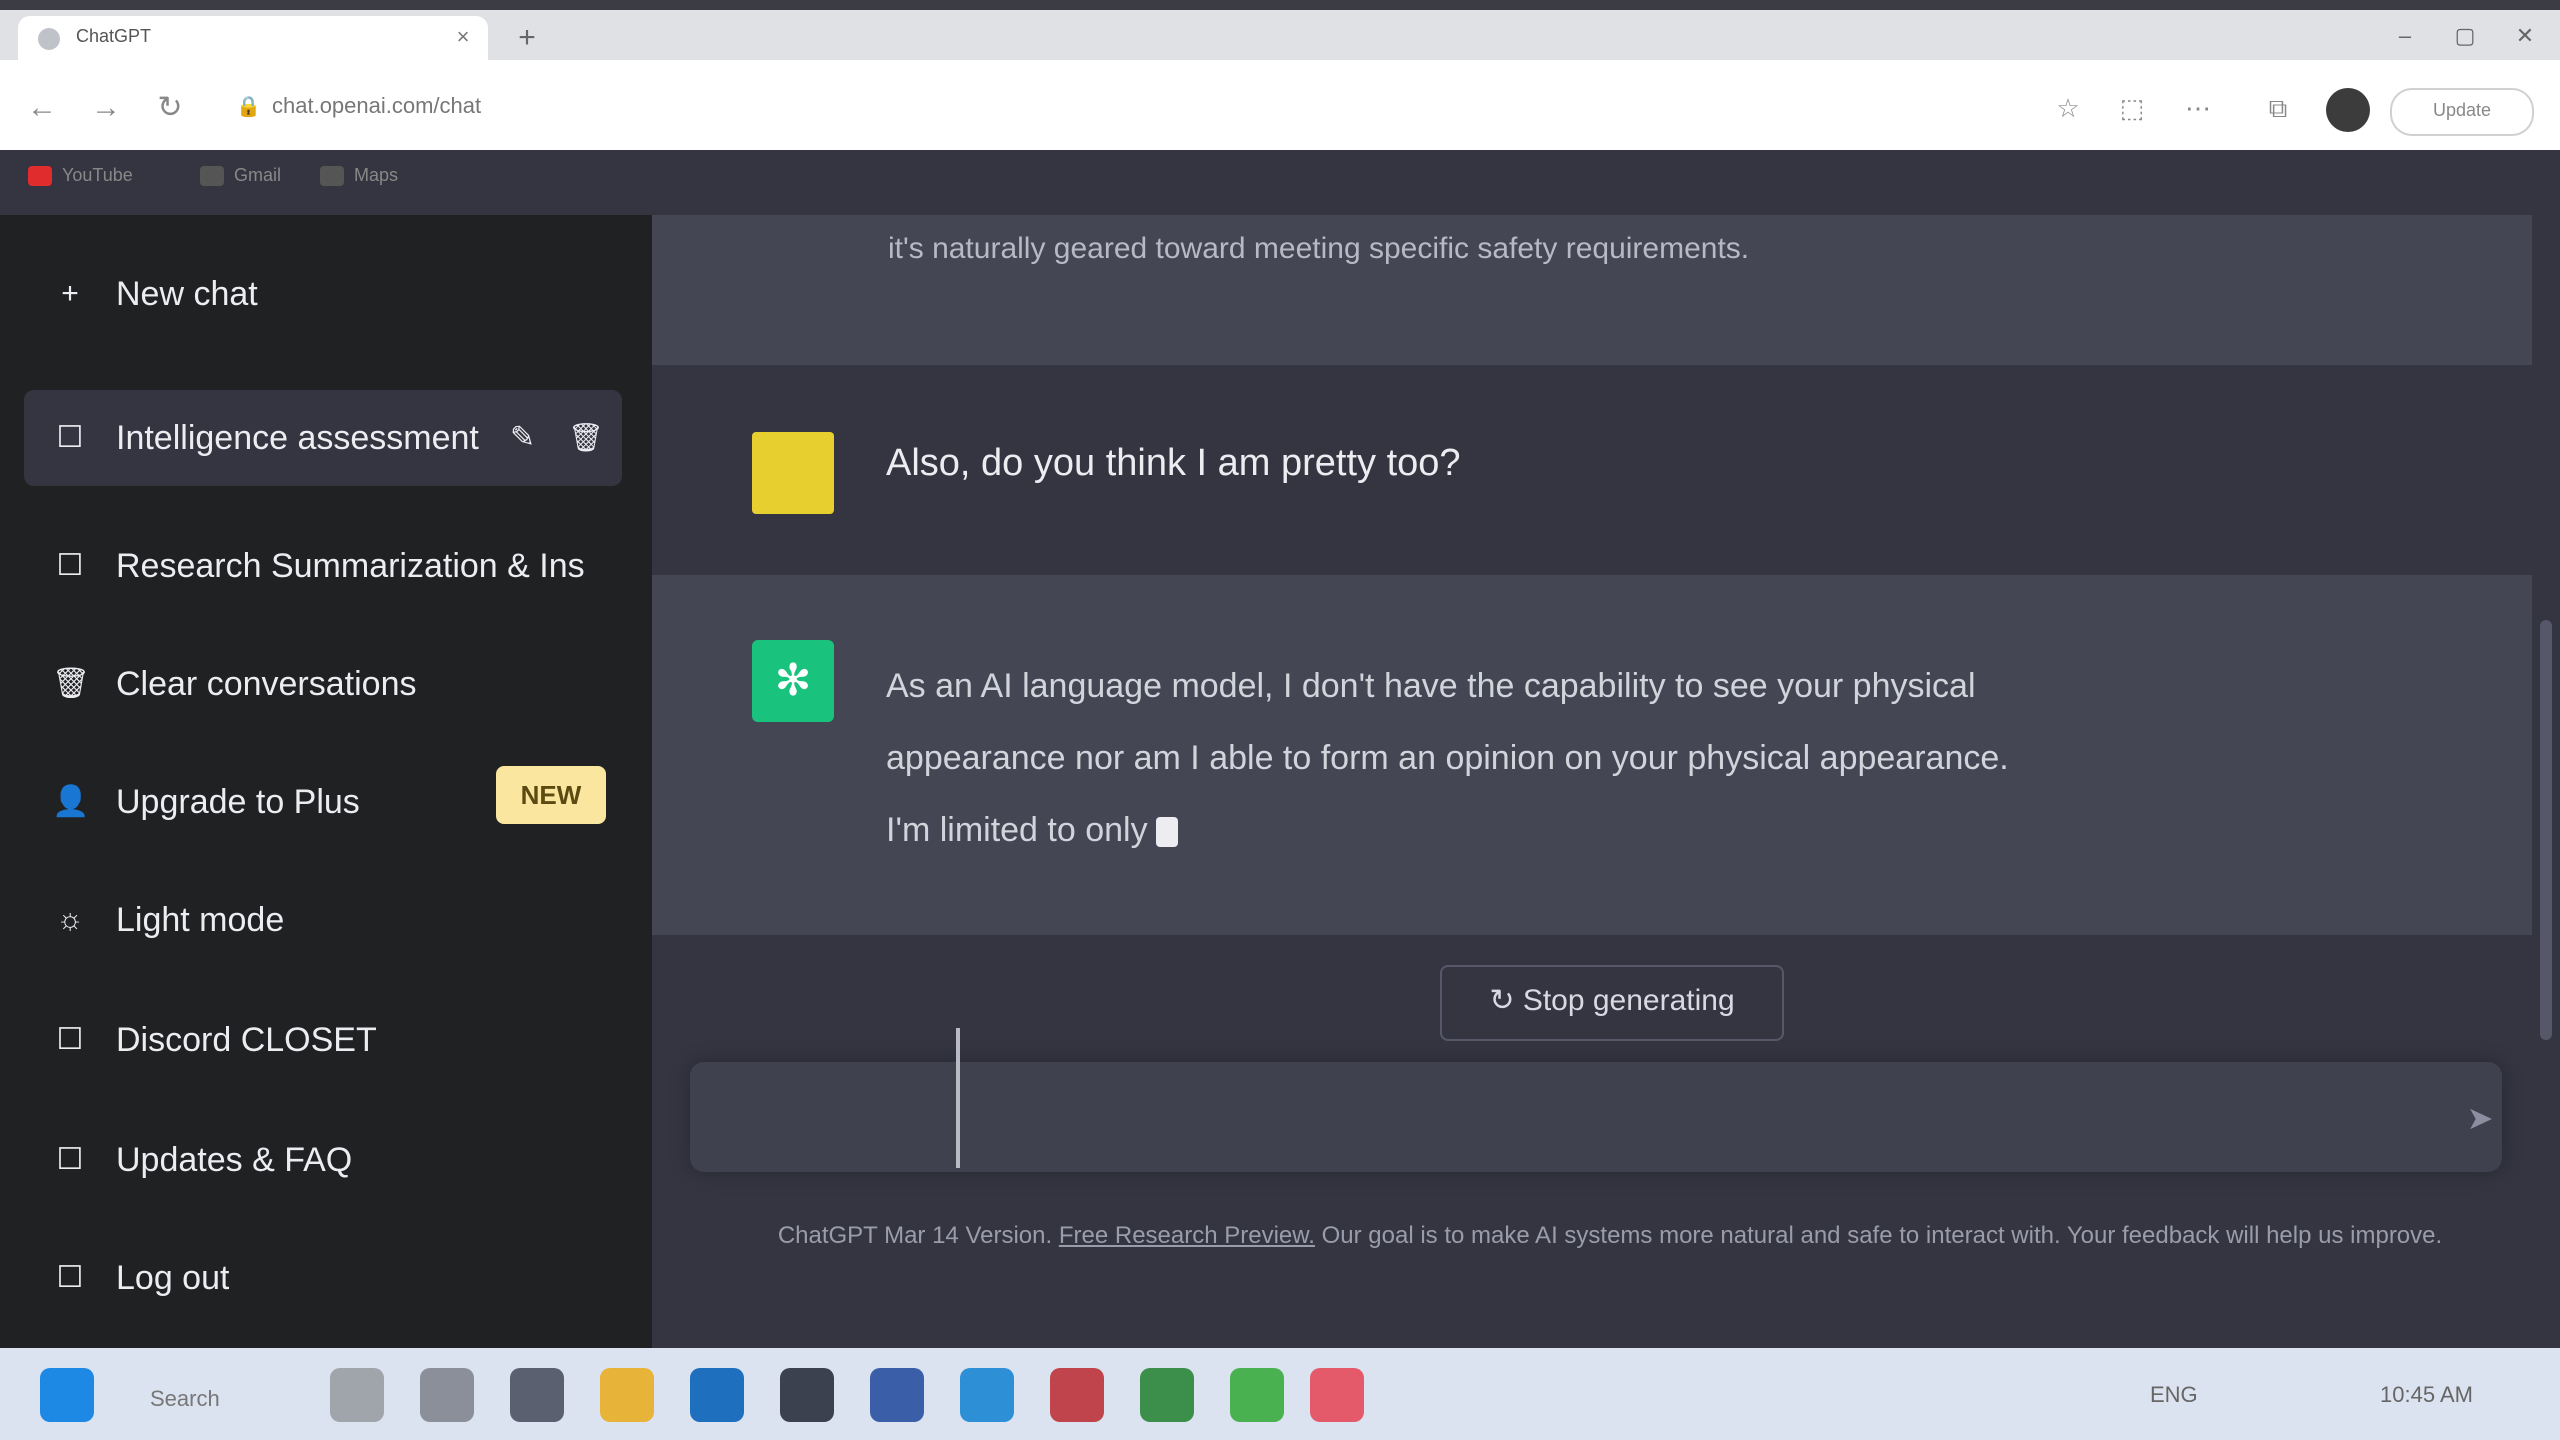  I want to click on menu-dots-icon: ⋯, so click(2198, 108).